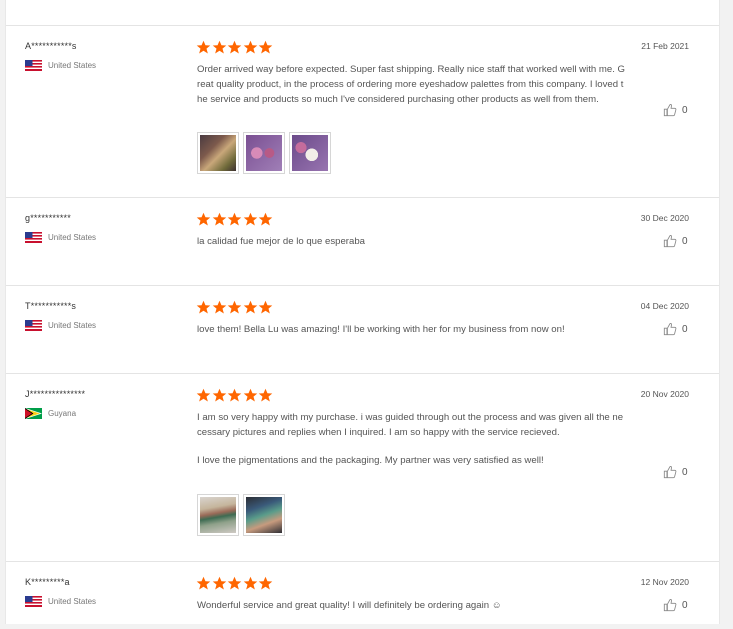 The image size is (733, 629). I want to click on review-date: 21 Feb 2021, so click(665, 46).